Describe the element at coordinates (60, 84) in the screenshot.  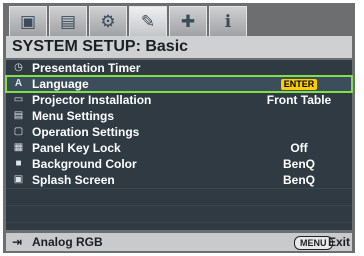
I see `menu-item-label: Language` at that location.